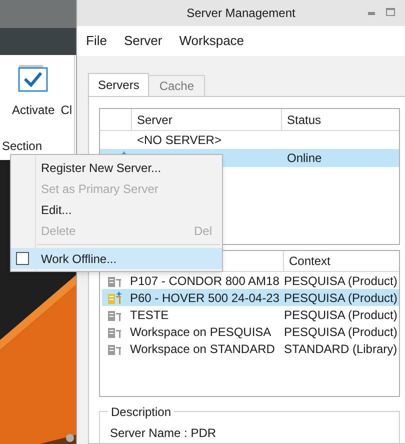  I want to click on tab: Servers, so click(119, 84).